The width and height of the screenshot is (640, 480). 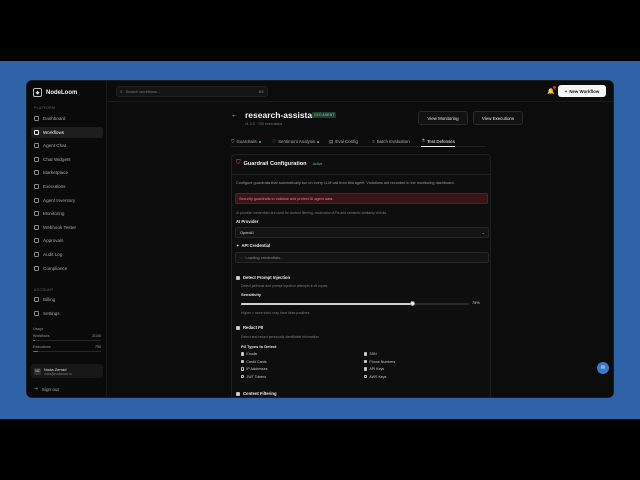 I want to click on notification-bell-icon: 🔔, so click(x=551, y=90).